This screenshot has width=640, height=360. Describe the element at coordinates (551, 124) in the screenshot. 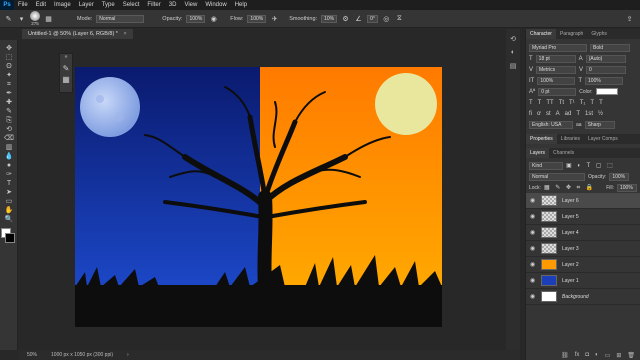

I see `language-select: English: USA` at that location.